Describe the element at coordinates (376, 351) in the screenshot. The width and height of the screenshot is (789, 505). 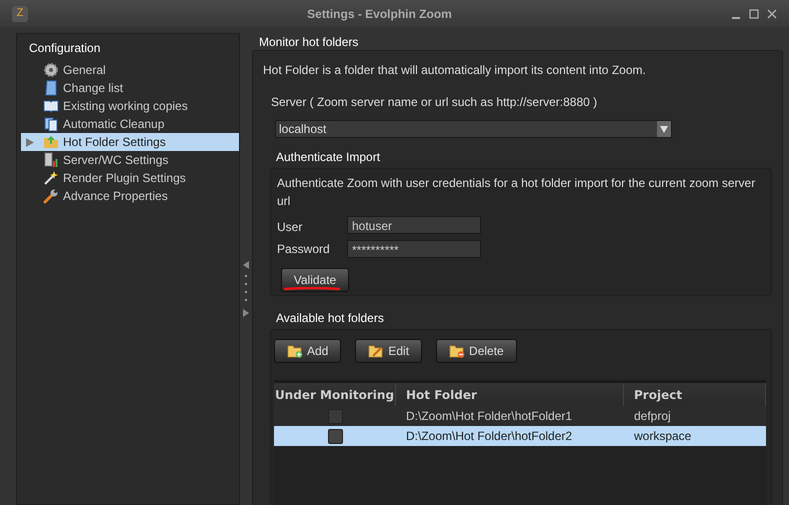
I see `folder-pencil-icon` at that location.